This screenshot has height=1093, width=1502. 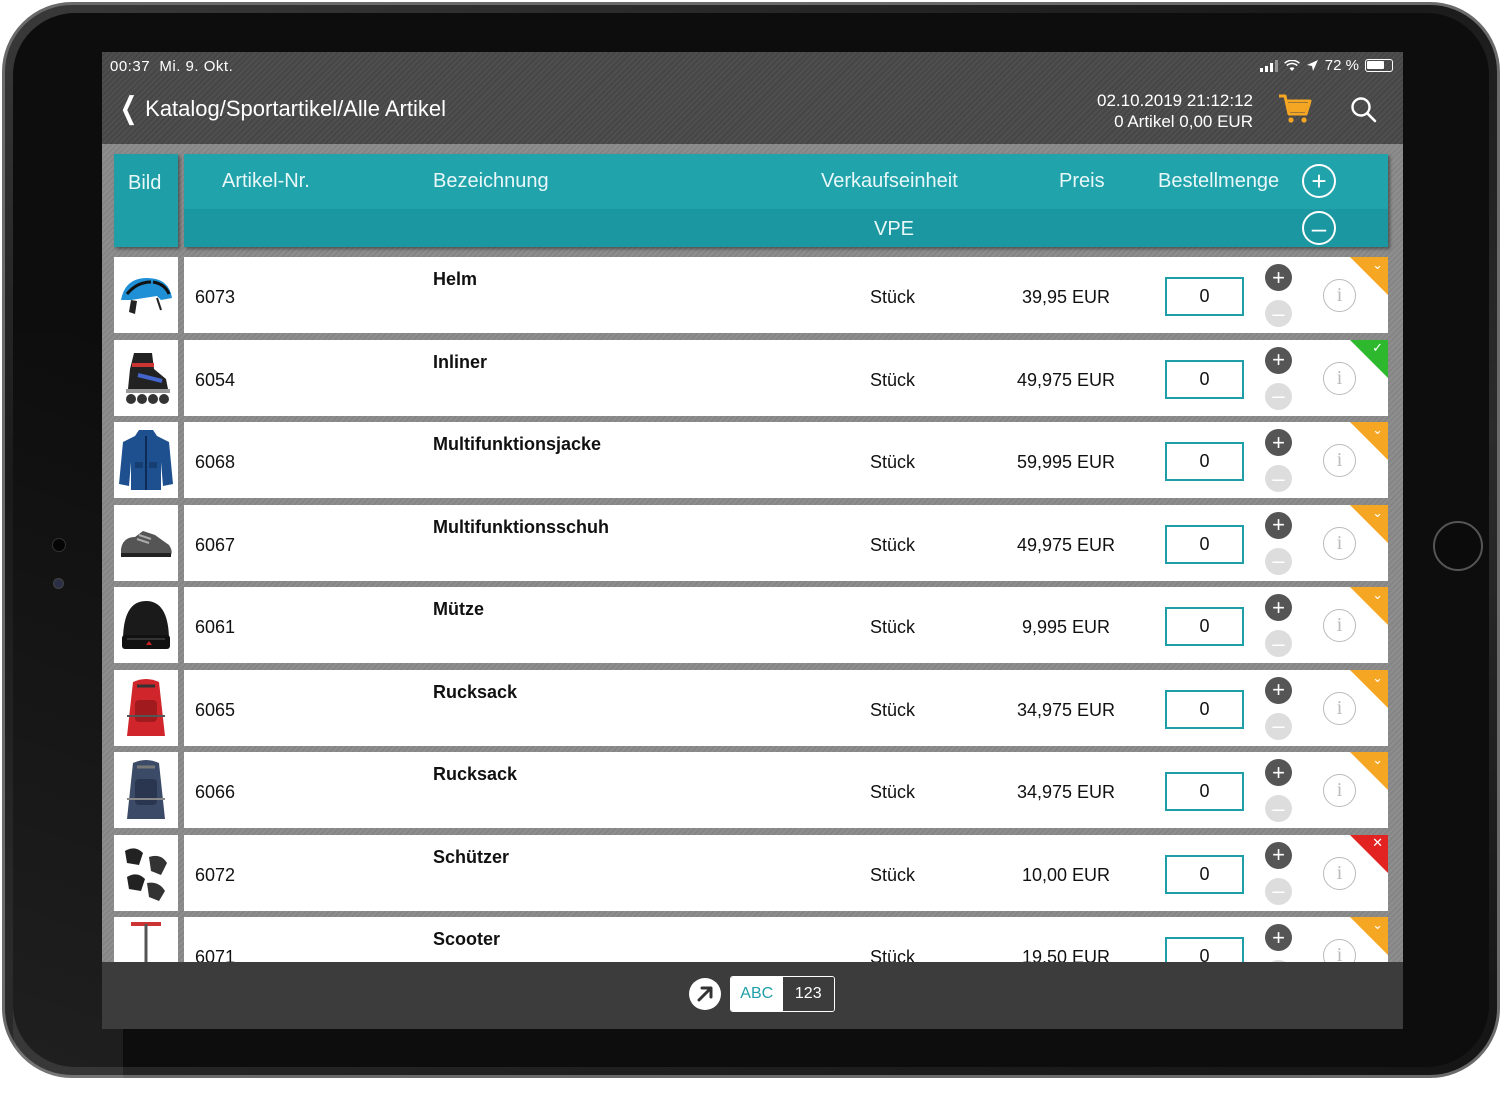 I want to click on price: 10,00 EUR, so click(x=1066, y=874).